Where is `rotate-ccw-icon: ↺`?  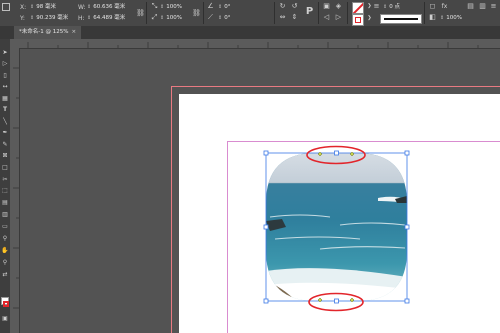
rotate-ccw-icon: ↺ is located at coordinates (294, 6).